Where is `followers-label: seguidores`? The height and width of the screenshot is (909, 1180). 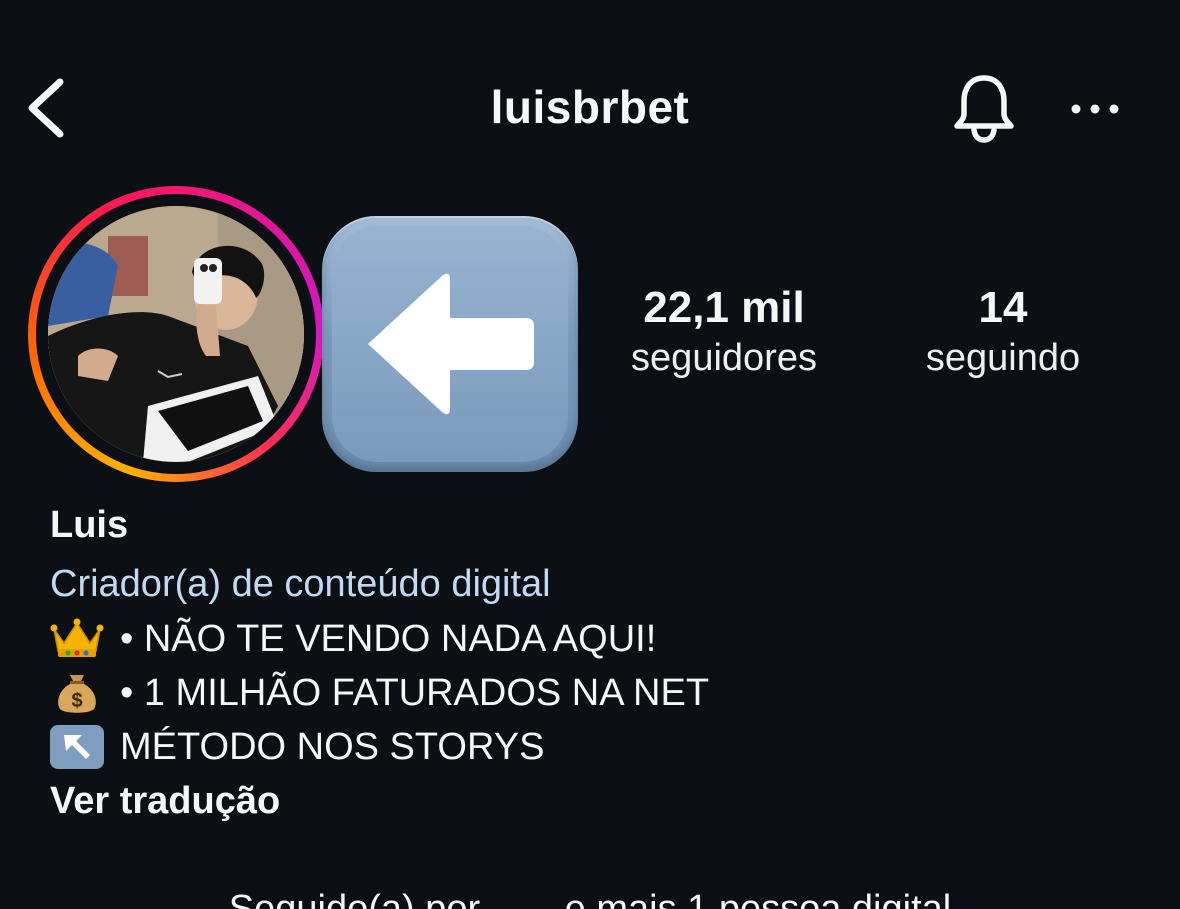
followers-label: seguidores is located at coordinates (724, 358).